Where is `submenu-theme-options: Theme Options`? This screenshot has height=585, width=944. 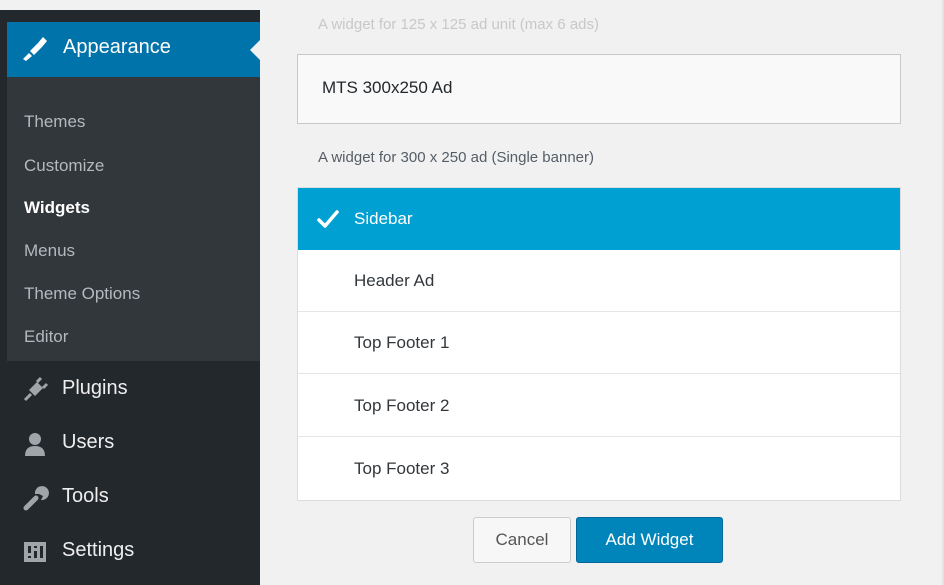 submenu-theme-options: Theme Options is located at coordinates (82, 294).